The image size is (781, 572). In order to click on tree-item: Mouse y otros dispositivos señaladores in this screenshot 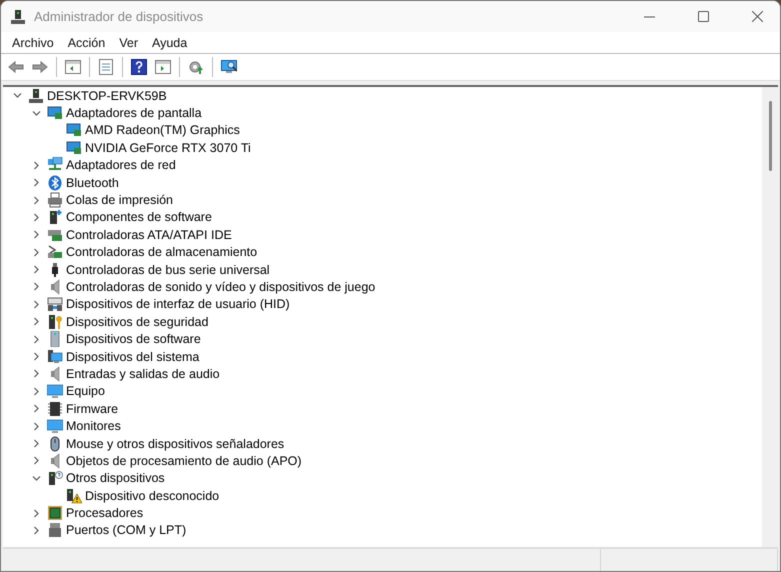, I will do `click(175, 443)`.